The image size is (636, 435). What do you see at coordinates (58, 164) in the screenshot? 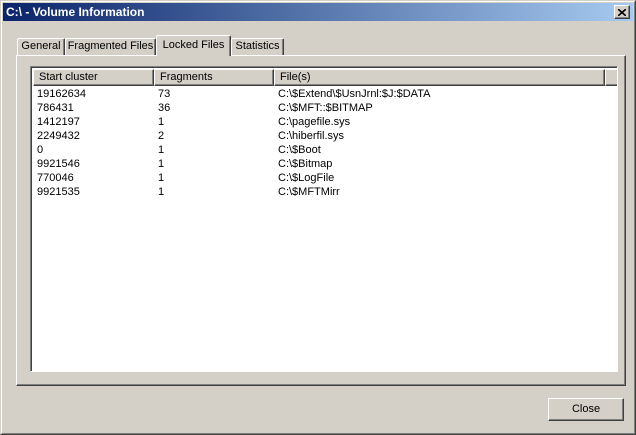
I see `start-cluster-cell: 9921546` at bounding box center [58, 164].